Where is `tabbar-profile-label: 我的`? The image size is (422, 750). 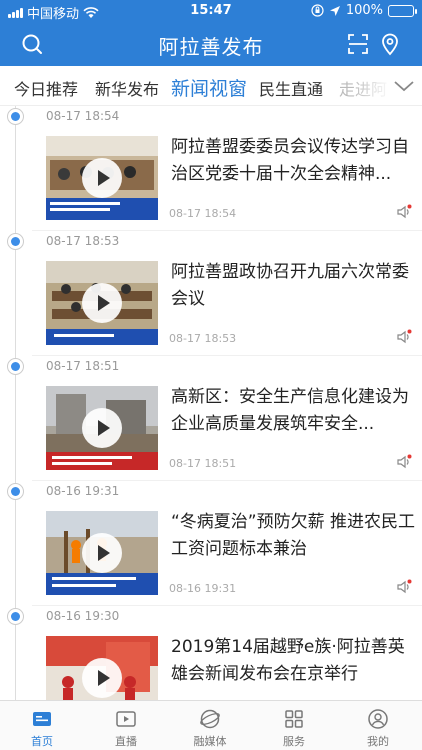
tabbar-profile-label: 我的 is located at coordinates (378, 741).